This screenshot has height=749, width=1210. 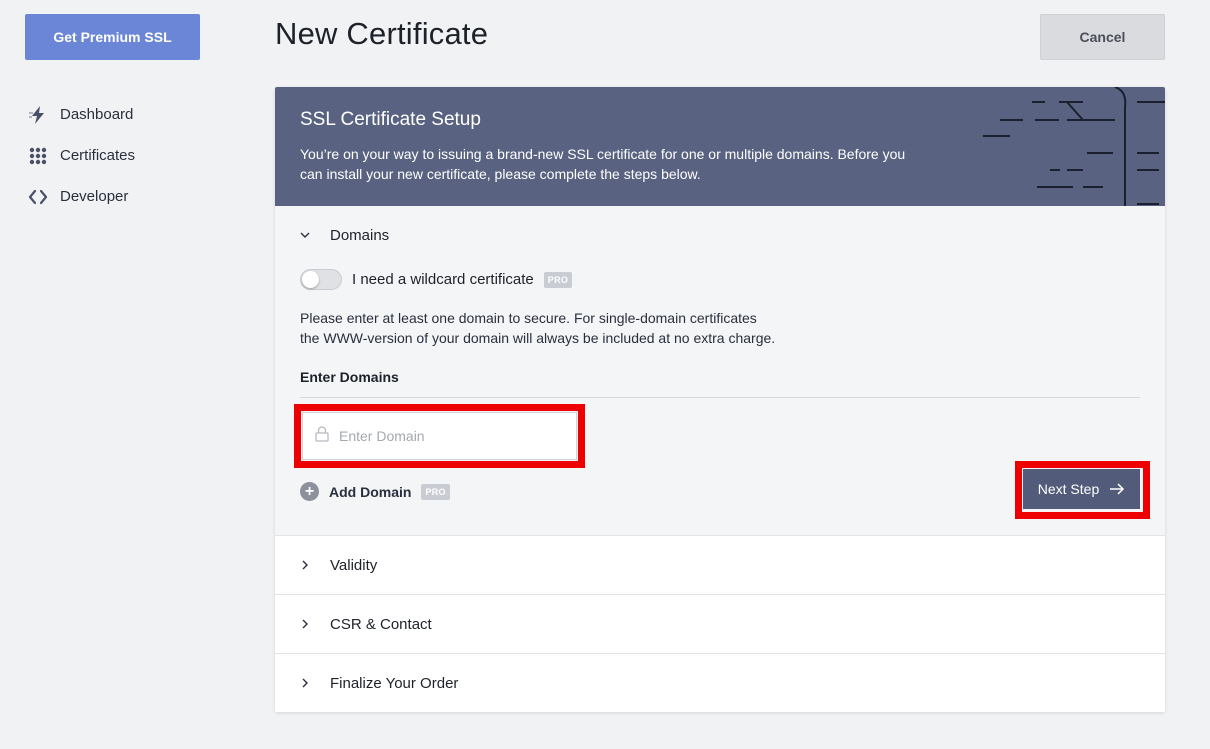 I want to click on domain-input-container, so click(x=439, y=436).